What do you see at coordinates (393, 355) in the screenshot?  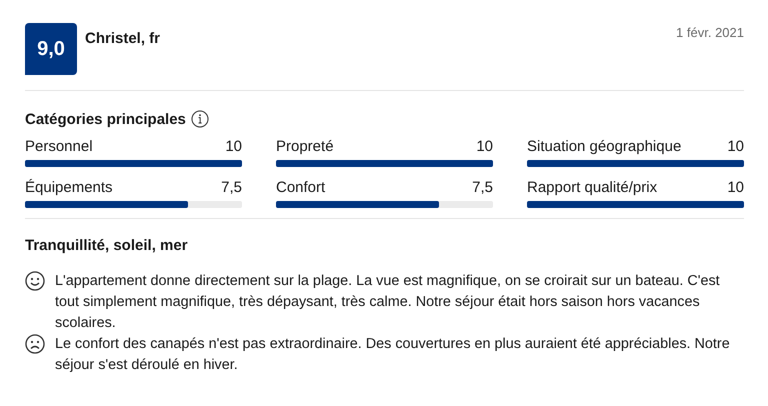 I see `comment-text: Le confort des canapés n'est pas extraordinaire. Des couvertures en plus auraient été appréciables. Notre séjour s'est déroulé en hiver.` at bounding box center [393, 355].